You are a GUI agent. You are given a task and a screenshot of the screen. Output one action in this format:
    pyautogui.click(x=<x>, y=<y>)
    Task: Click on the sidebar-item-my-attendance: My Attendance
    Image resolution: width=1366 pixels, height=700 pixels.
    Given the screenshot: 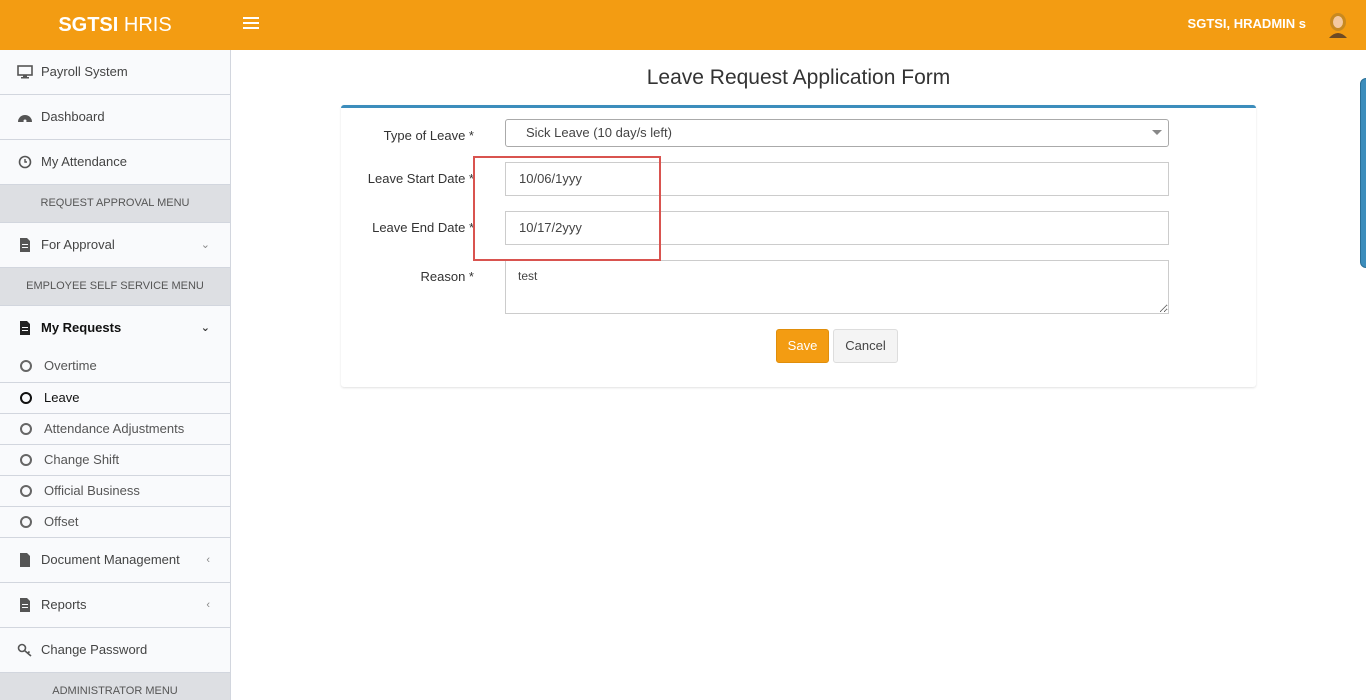 What is the action you would take?
    pyautogui.click(x=115, y=162)
    